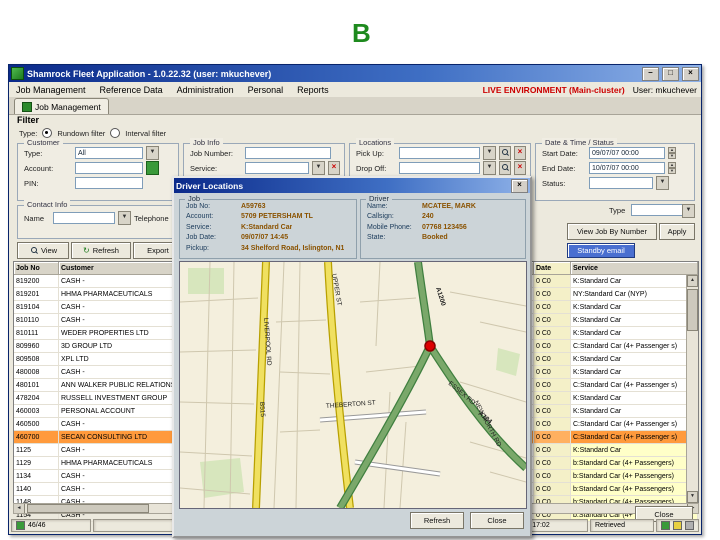 Image resolution: width=720 pixels, height=540 pixels. Describe the element at coordinates (672, 168) in the screenshot. I see `end-date-stepper: ▲ ▼` at that location.